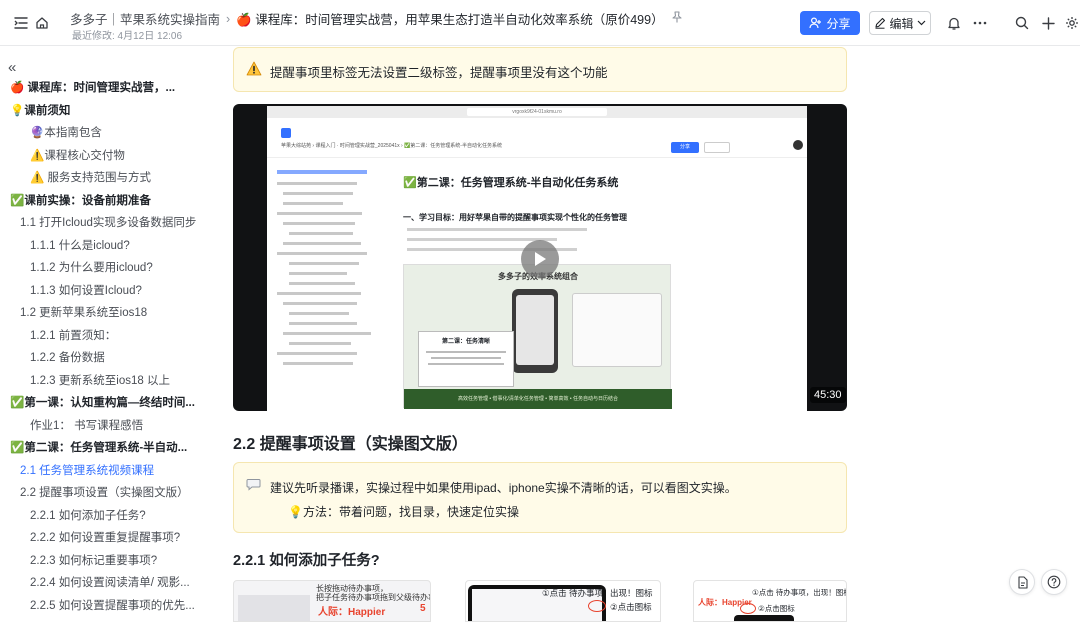 This screenshot has width=1080, height=622. Describe the element at coordinates (980, 23) in the screenshot. I see `more-icon` at that location.